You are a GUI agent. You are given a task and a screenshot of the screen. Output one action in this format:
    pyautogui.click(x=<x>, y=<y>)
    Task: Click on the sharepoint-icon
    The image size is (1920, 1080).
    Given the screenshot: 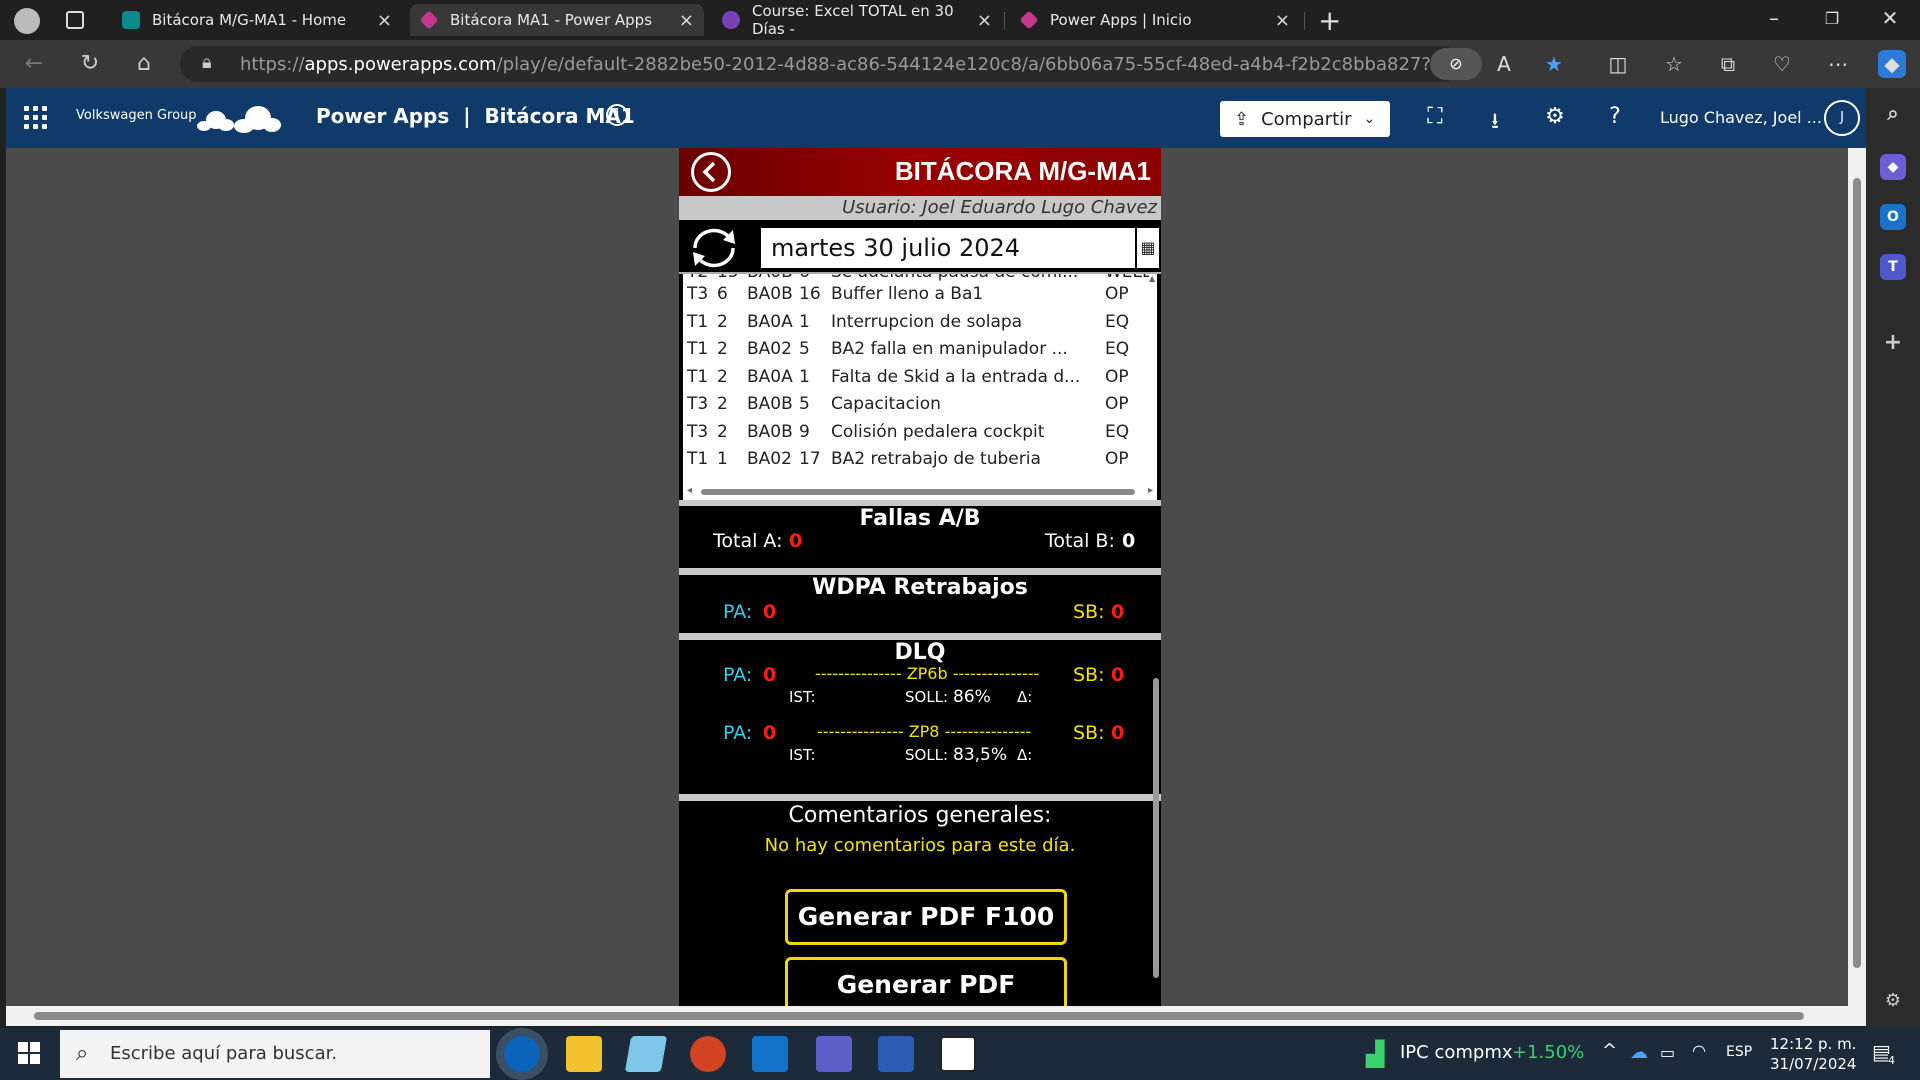 What is the action you would take?
    pyautogui.click(x=131, y=20)
    